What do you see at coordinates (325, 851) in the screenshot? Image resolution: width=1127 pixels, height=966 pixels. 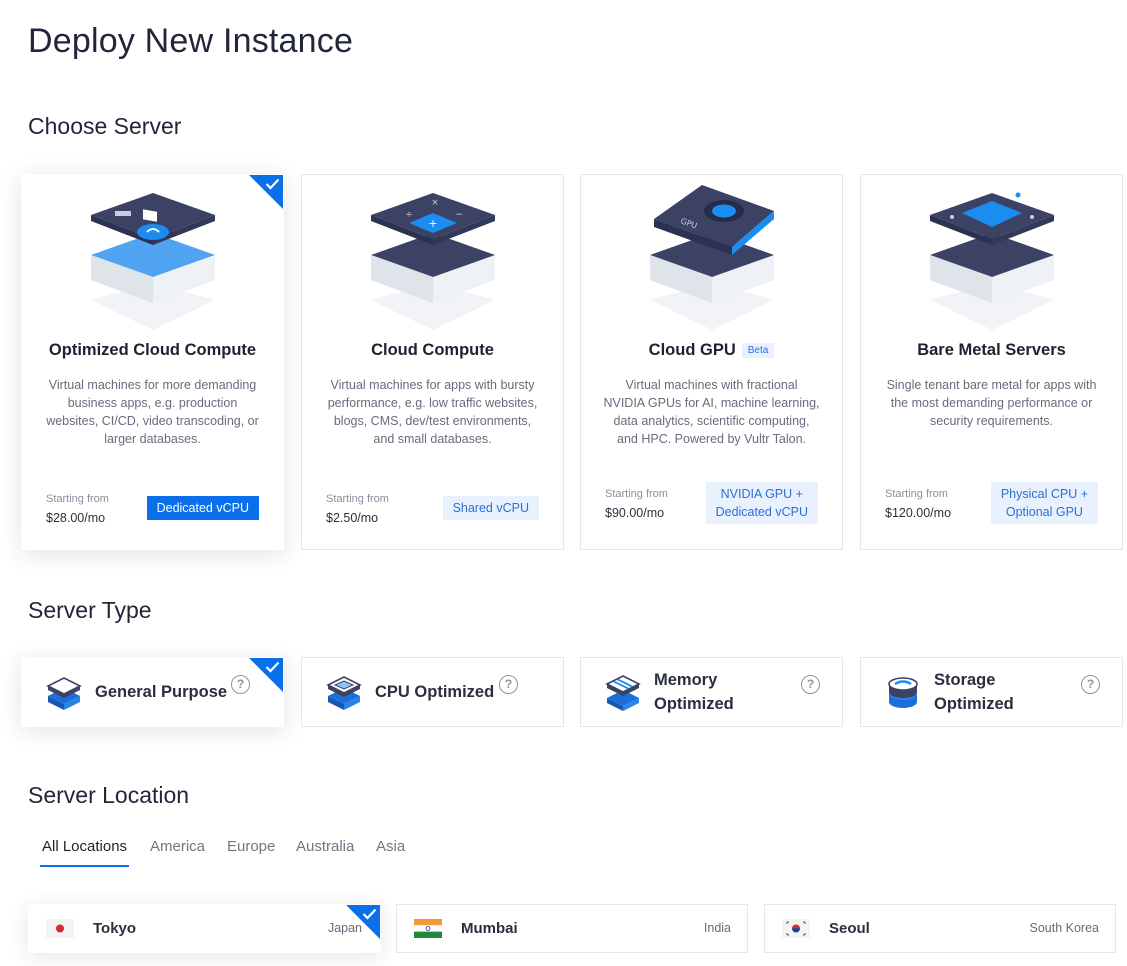 I see `tab-australia: Australia` at bounding box center [325, 851].